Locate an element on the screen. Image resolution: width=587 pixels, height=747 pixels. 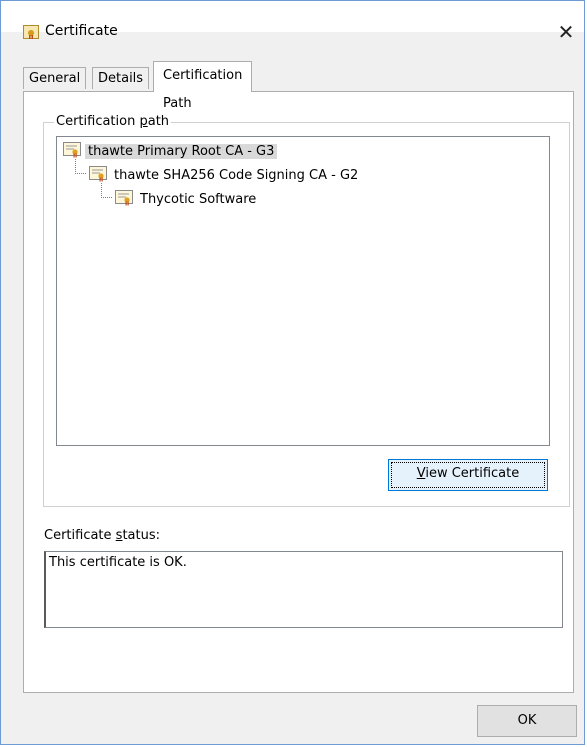
tree-node-root: thawte Primary Root CA - G3 is located at coordinates (170, 152).